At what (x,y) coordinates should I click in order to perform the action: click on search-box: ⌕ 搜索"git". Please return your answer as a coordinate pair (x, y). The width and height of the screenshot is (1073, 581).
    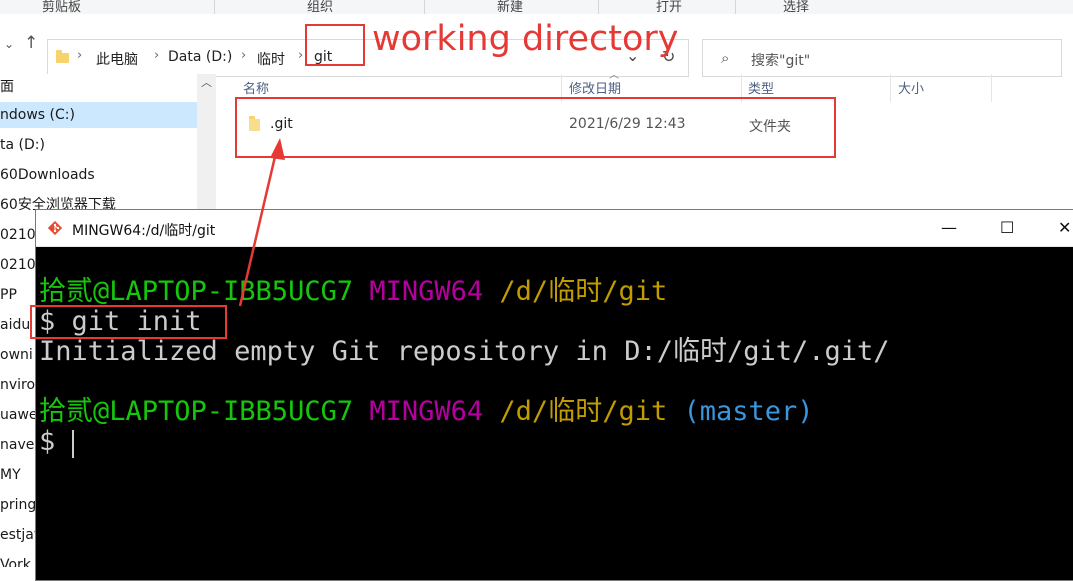
    Looking at the image, I should click on (882, 58).